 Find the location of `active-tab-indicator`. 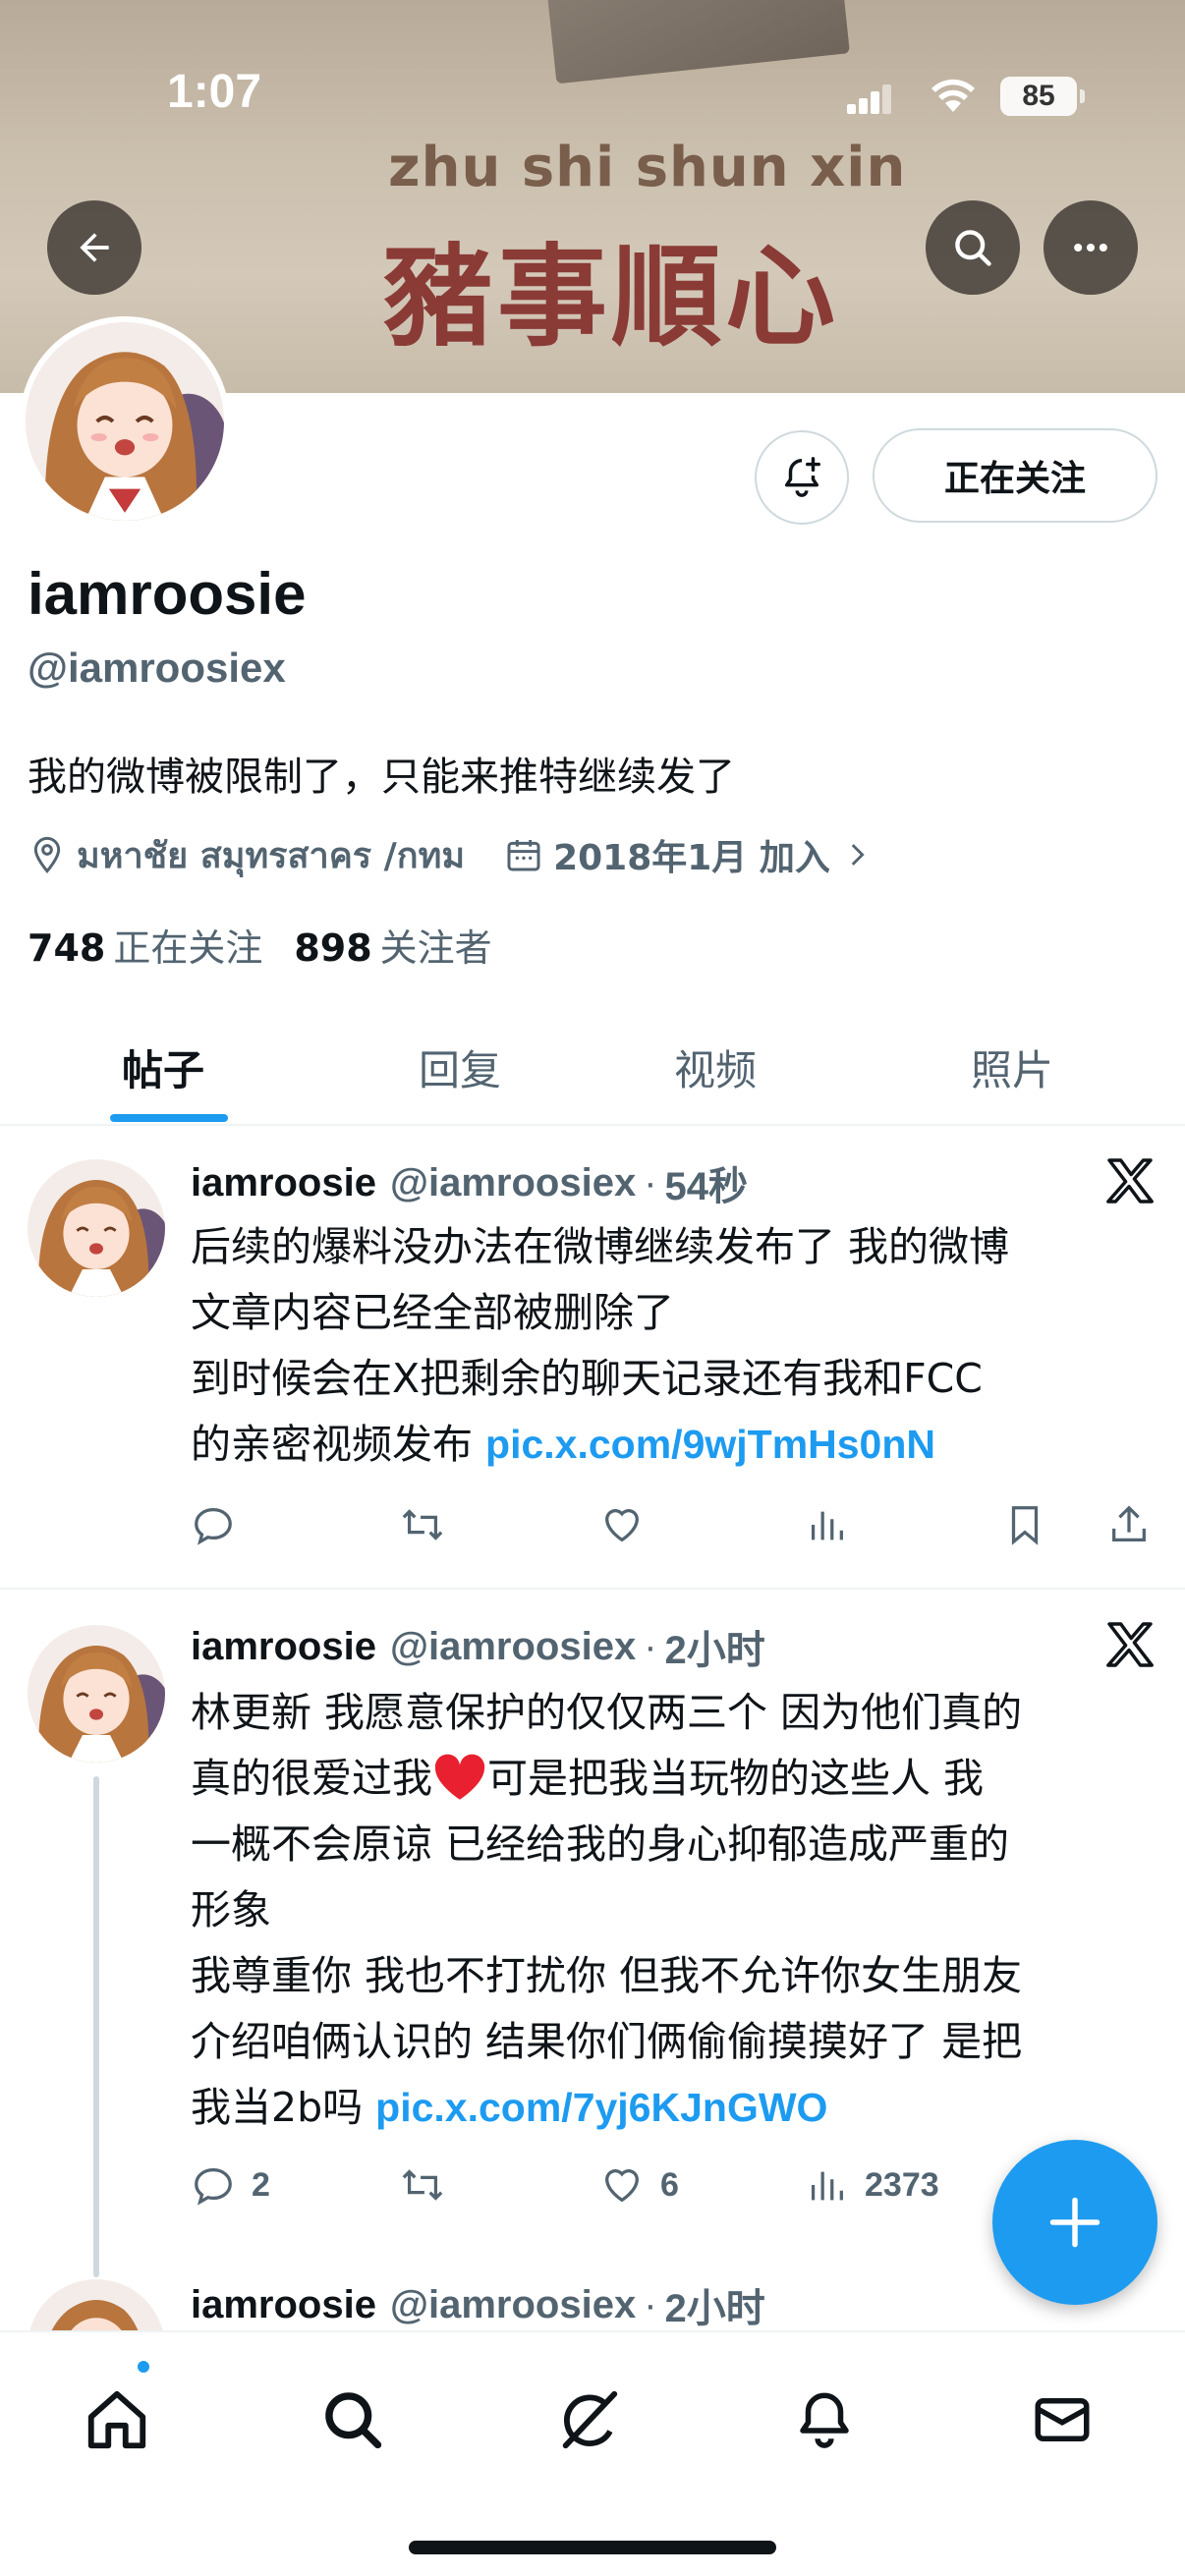

active-tab-indicator is located at coordinates (169, 1118).